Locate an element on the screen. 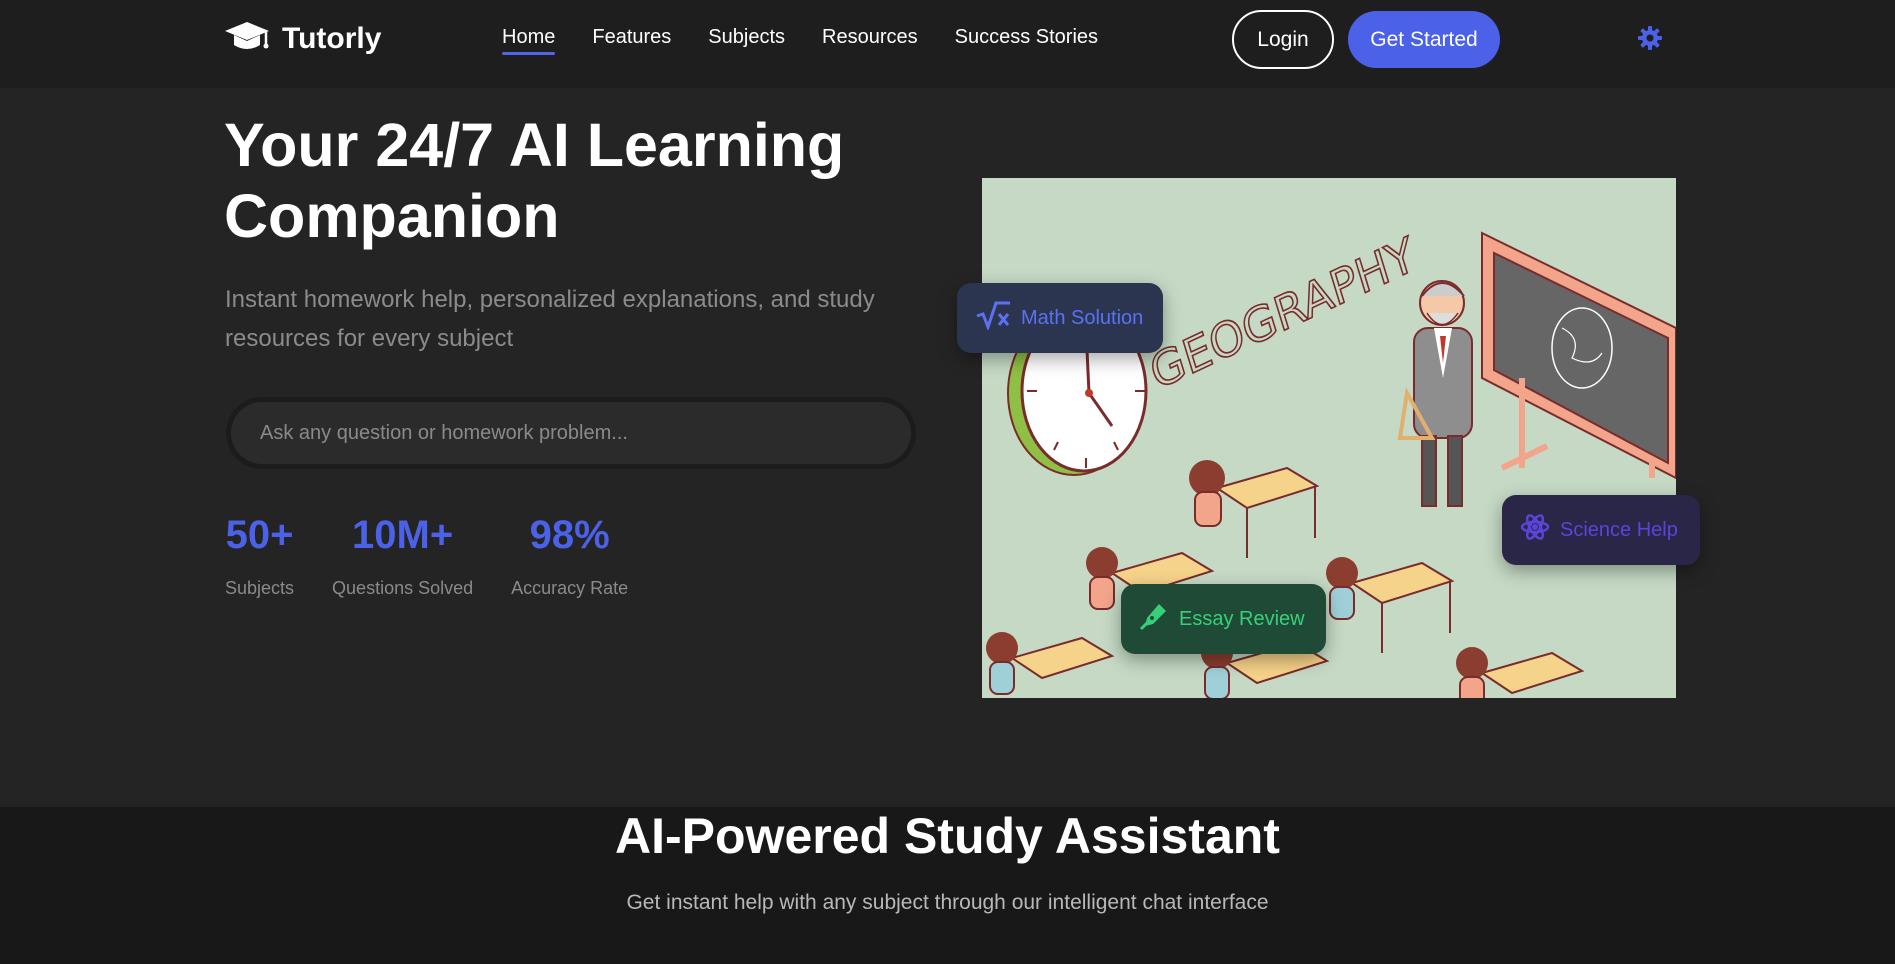  science-help-label: Science Help is located at coordinates (1619, 529).